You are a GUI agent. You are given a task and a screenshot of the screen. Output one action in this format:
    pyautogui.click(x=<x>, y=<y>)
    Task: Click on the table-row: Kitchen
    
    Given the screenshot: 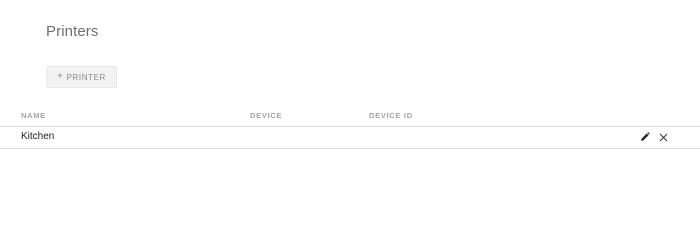 What is the action you would take?
    pyautogui.click(x=350, y=137)
    